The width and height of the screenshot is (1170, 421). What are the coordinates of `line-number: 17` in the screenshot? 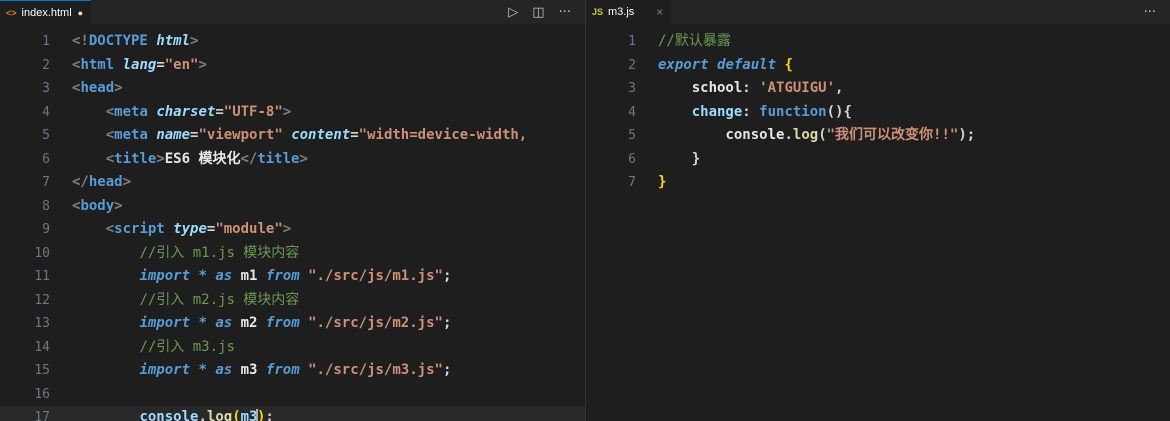 It's located at (42, 415).